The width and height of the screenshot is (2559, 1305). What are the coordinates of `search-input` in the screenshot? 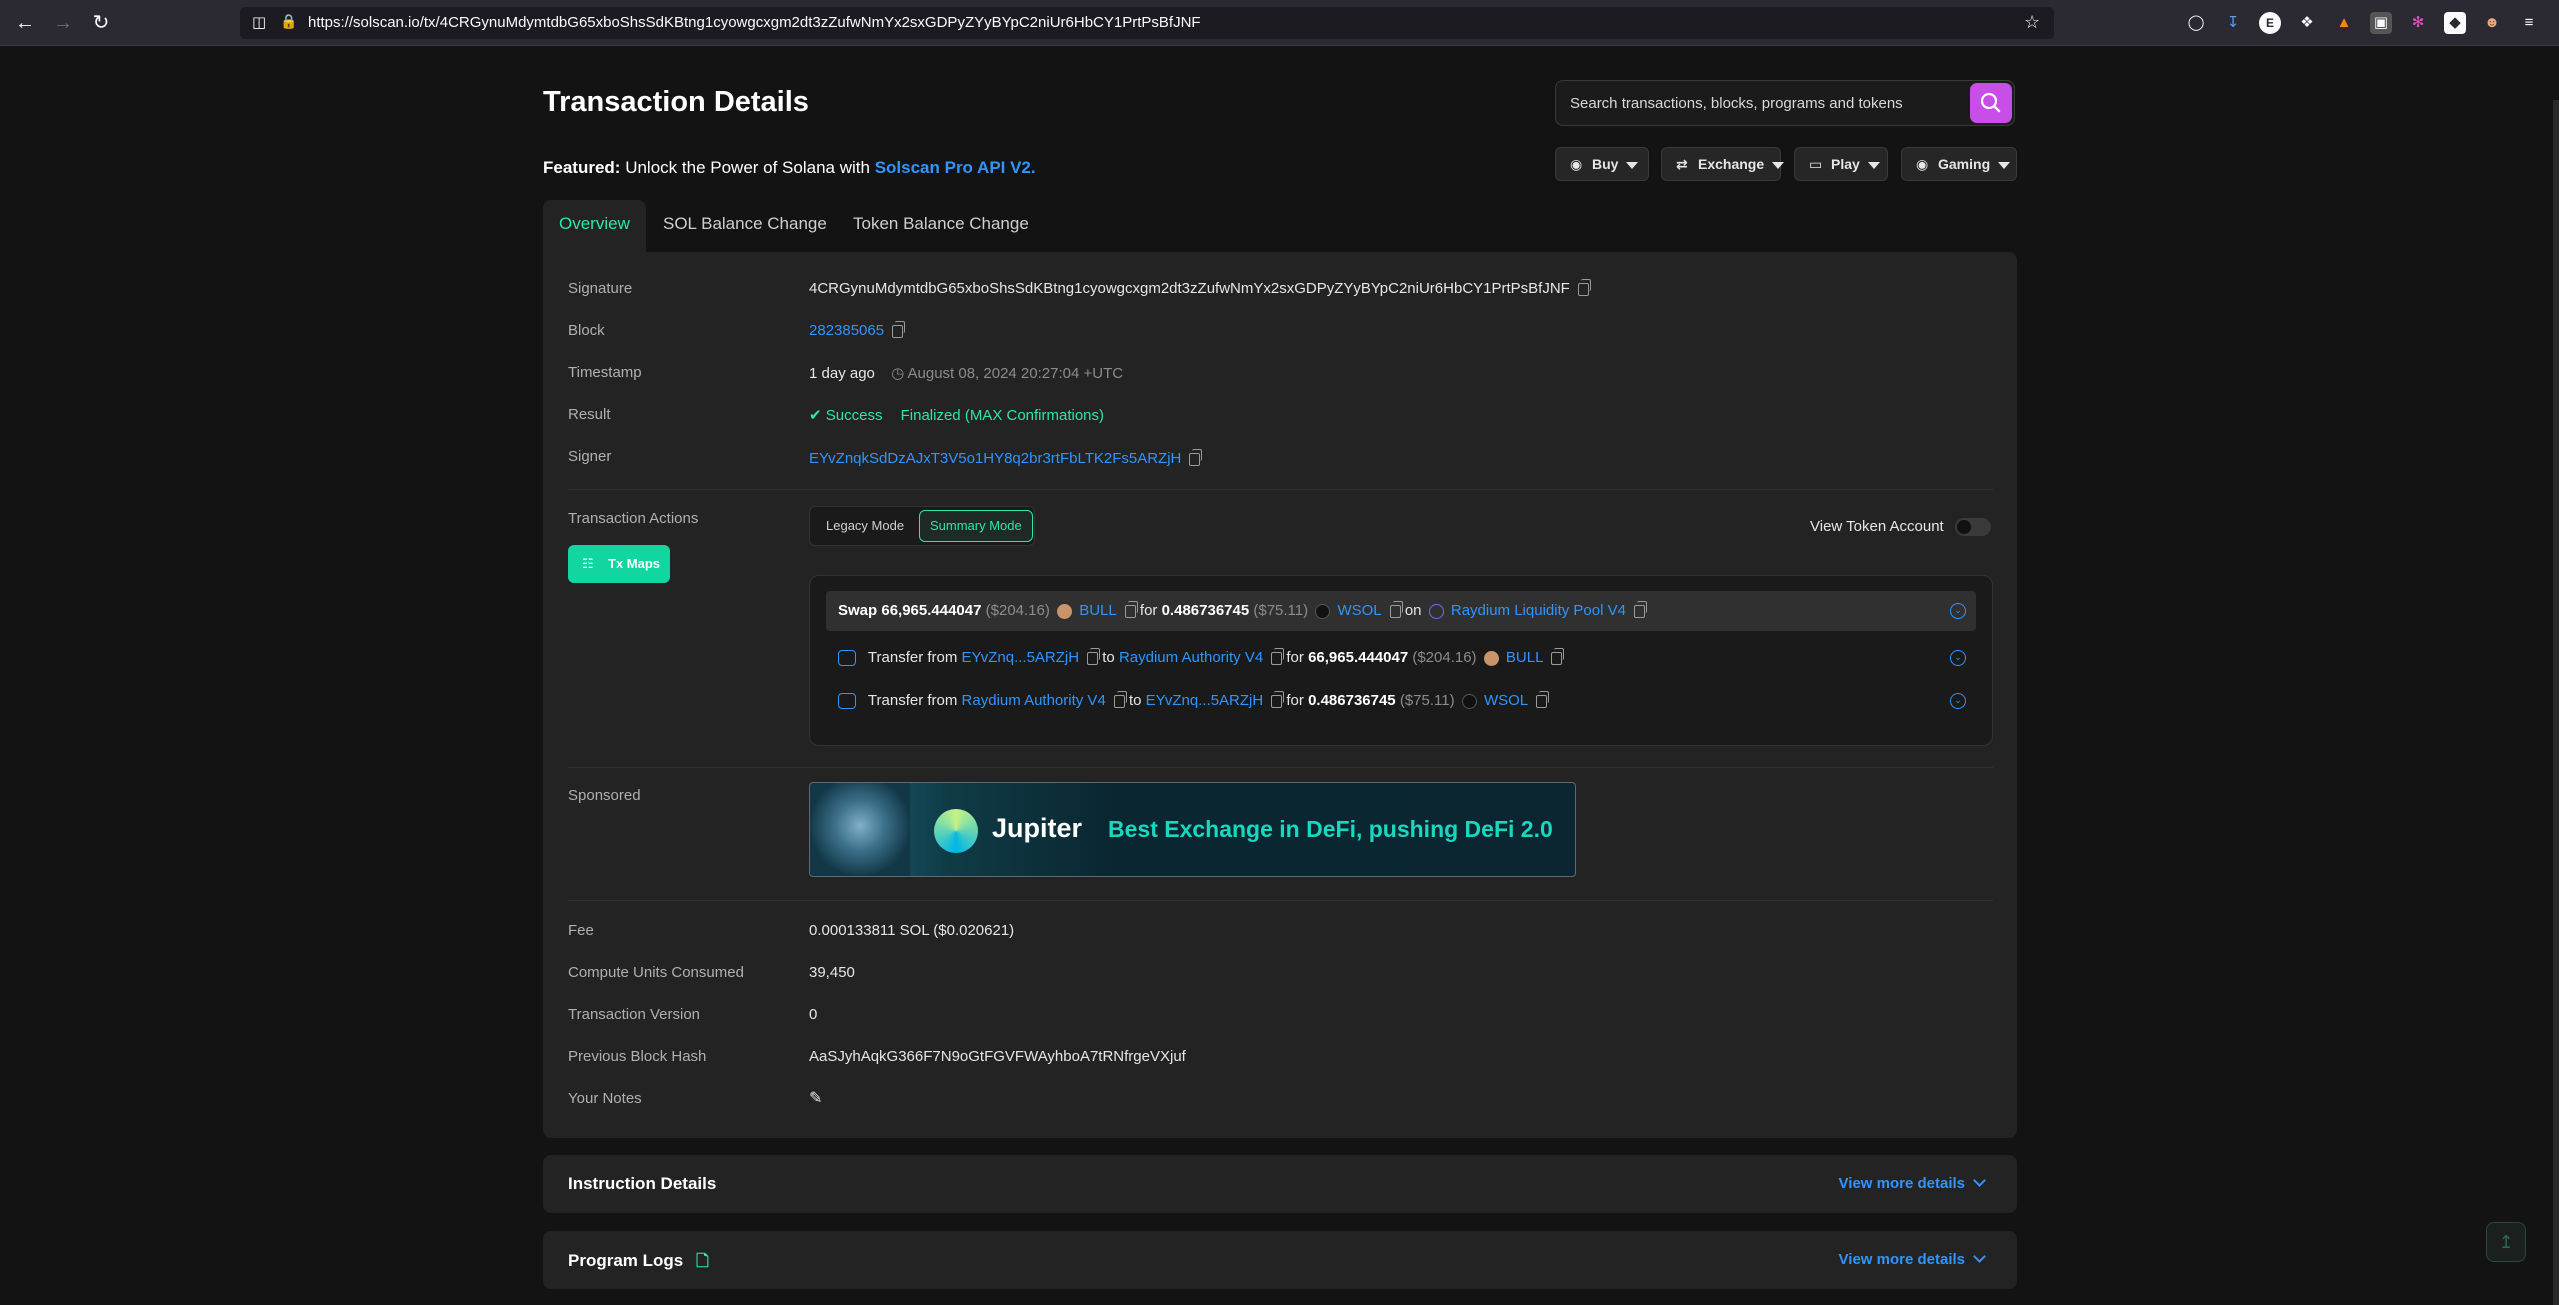 It's located at (1770, 103).